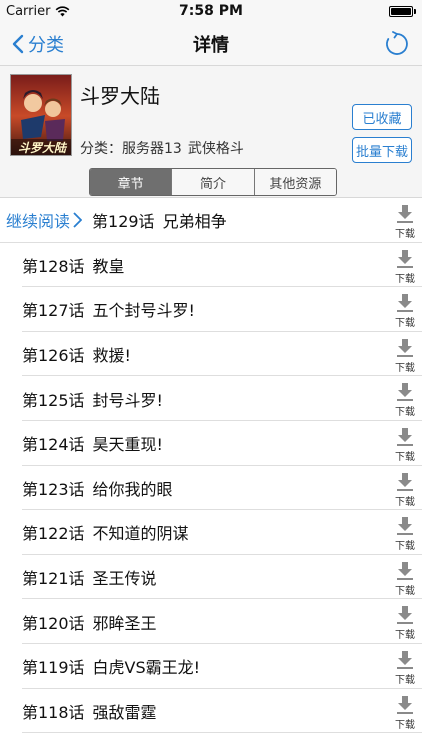 This screenshot has height=750, width=422. Describe the element at coordinates (152, 149) in the screenshot. I see `book-server: 服务器13` at that location.